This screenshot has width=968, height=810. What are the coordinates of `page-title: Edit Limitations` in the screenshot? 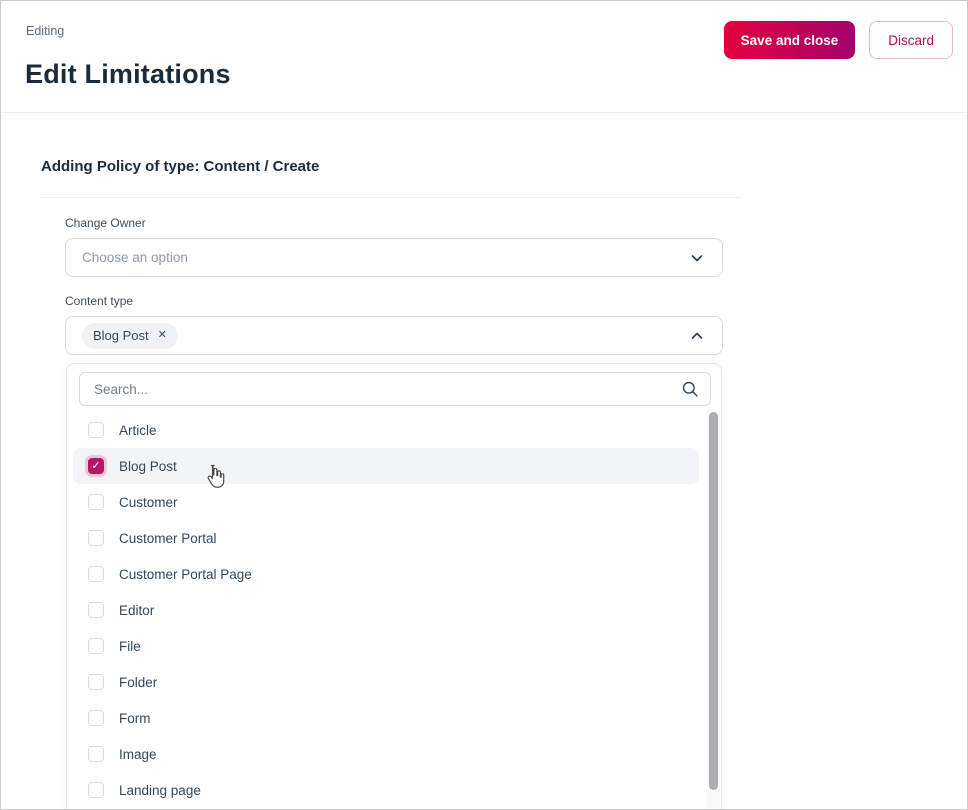 It's located at (128, 74).